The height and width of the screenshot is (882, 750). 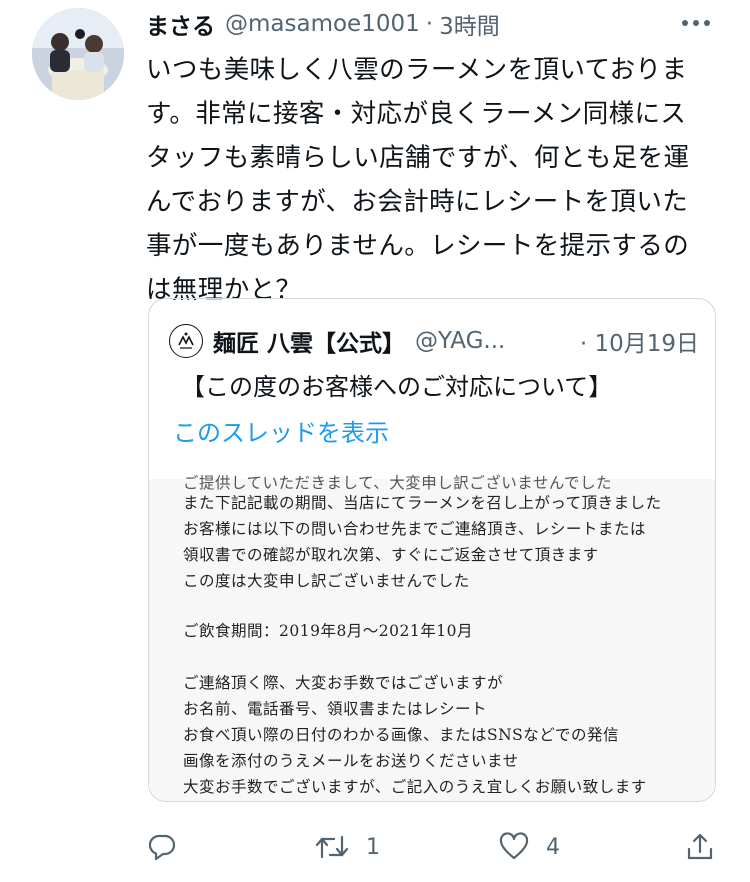 What do you see at coordinates (696, 23) in the screenshot?
I see `more-options-icon` at bounding box center [696, 23].